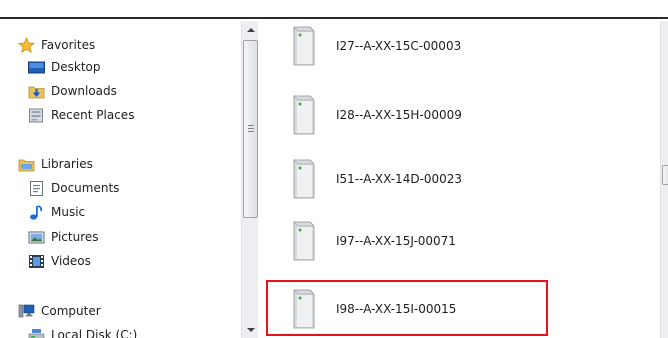  What do you see at coordinates (399, 179) in the screenshot?
I see `file-name: I51--A-XX-14D-00023` at bounding box center [399, 179].